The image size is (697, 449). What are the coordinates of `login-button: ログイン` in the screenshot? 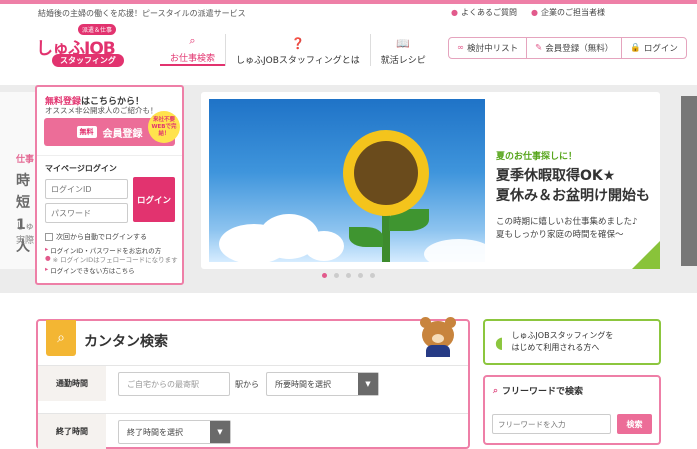 It's located at (154, 199).